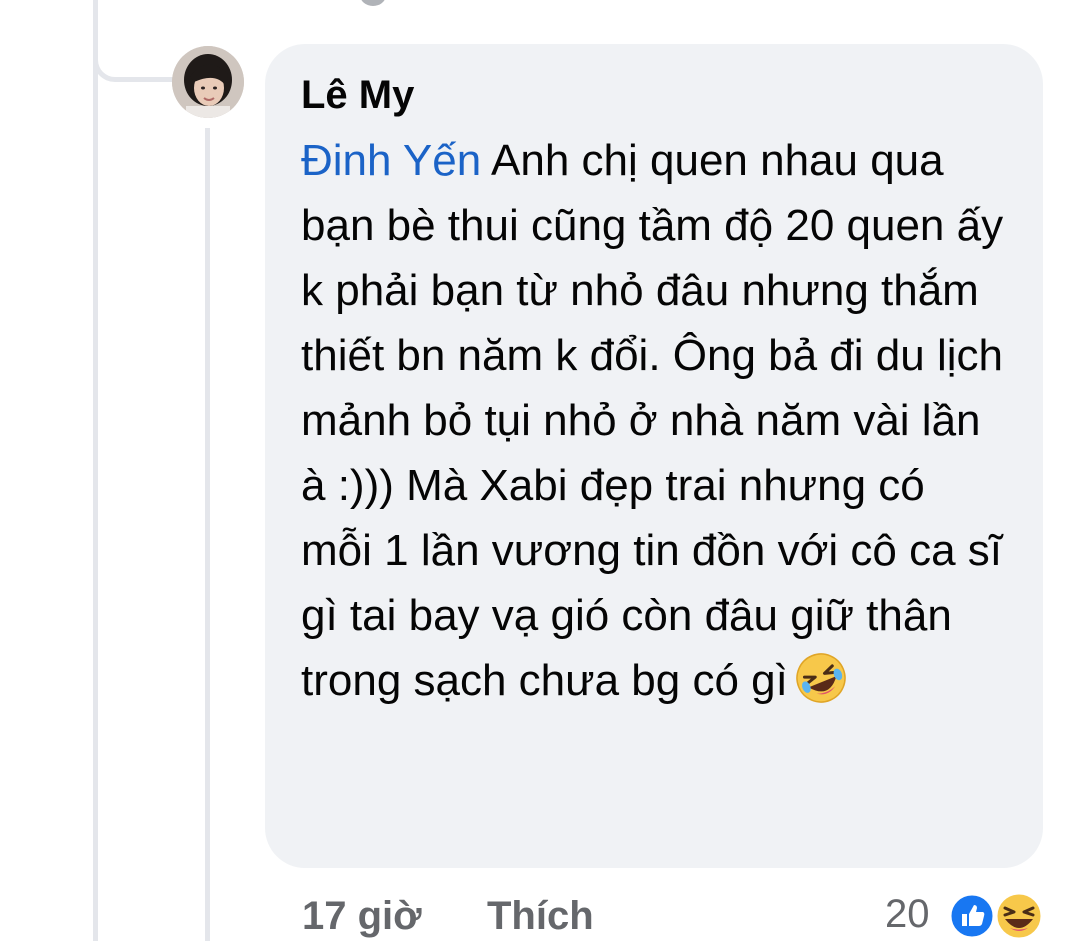 This screenshot has width=1080, height=946. What do you see at coordinates (362, 916) in the screenshot?
I see `comment-timestamp: 17 giờ` at bounding box center [362, 916].